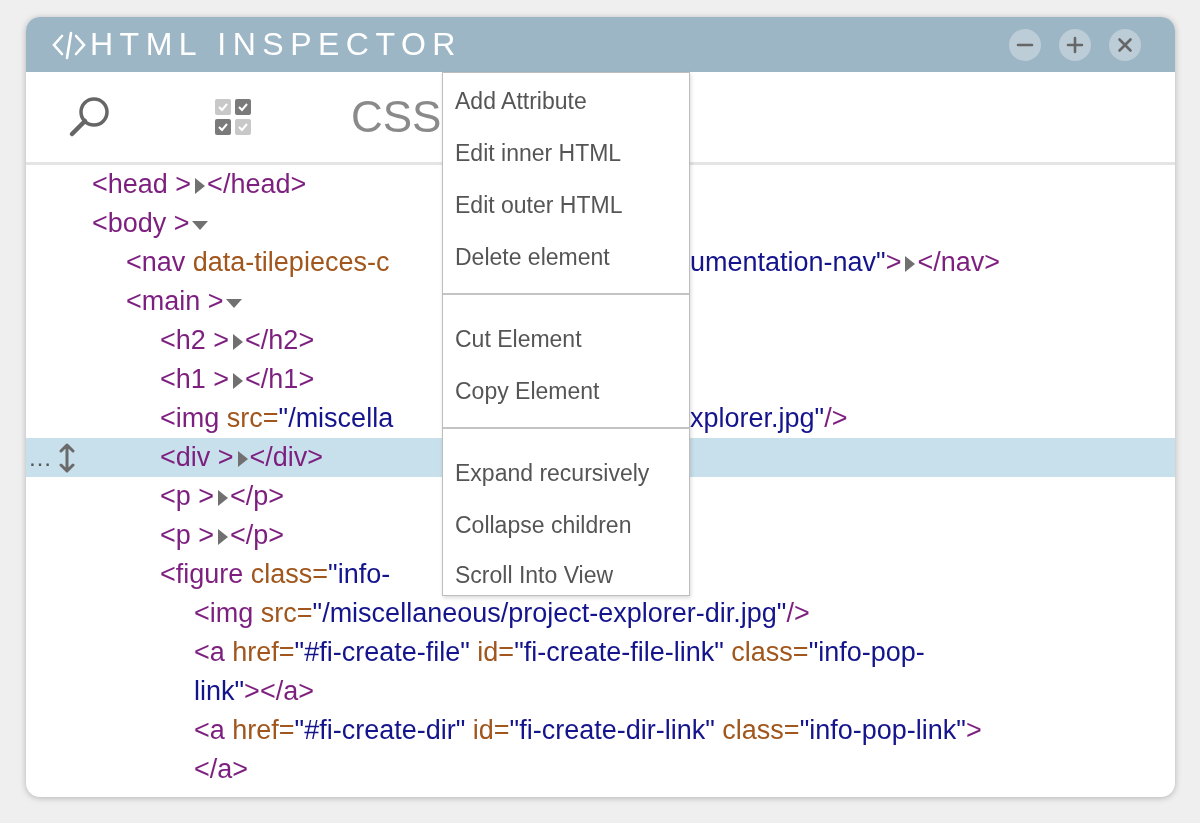 Image resolution: width=1200 pixels, height=823 pixels. I want to click on code-text: </a>, so click(221, 769).